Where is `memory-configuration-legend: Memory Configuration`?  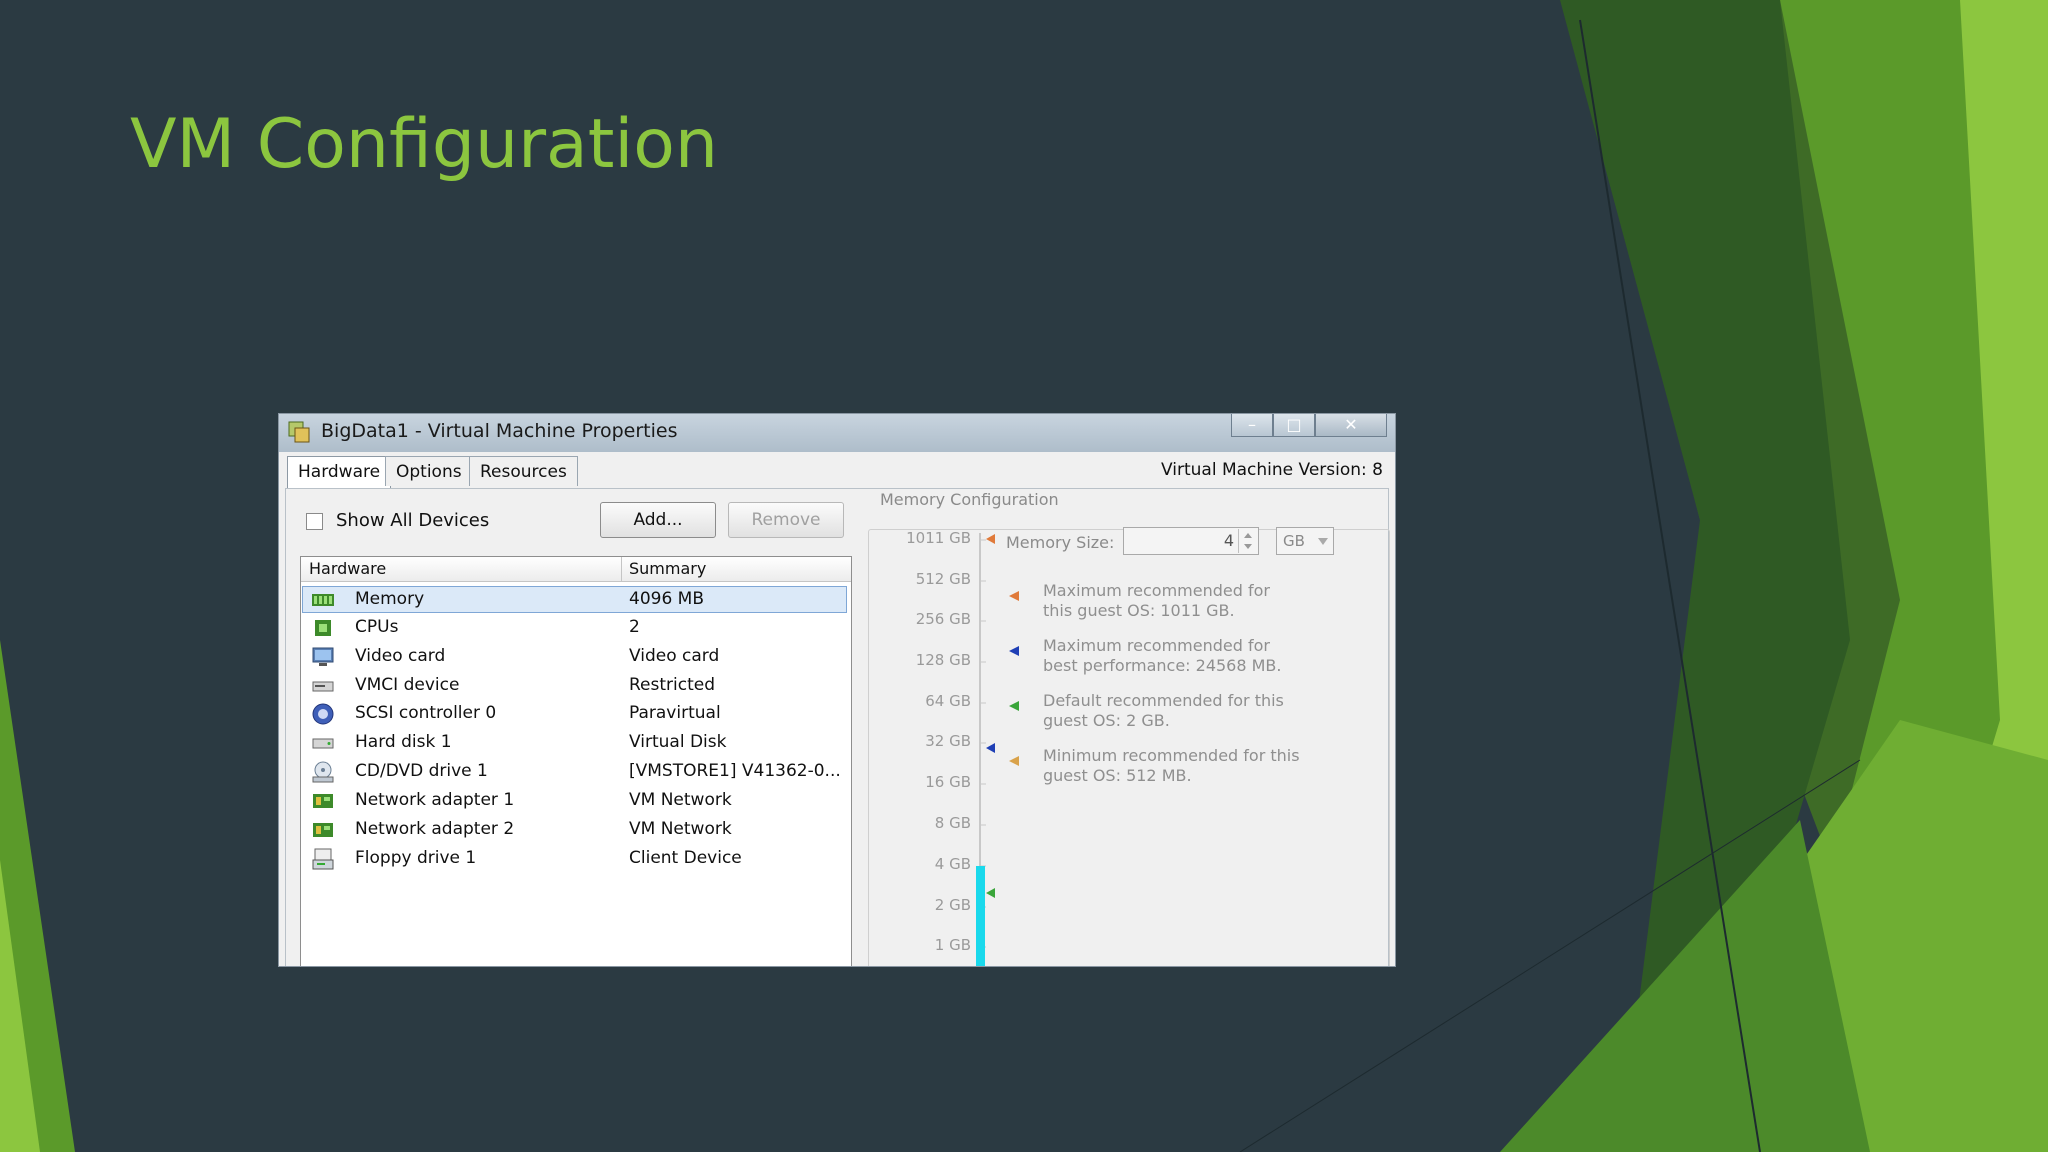
memory-configuration-legend: Memory Configuration is located at coordinates (969, 499).